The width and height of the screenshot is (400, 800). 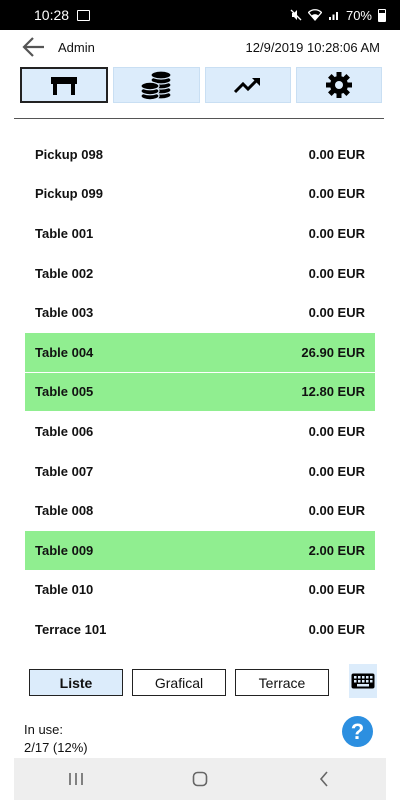 I want to click on recent-apps-icon, so click(x=76, y=779).